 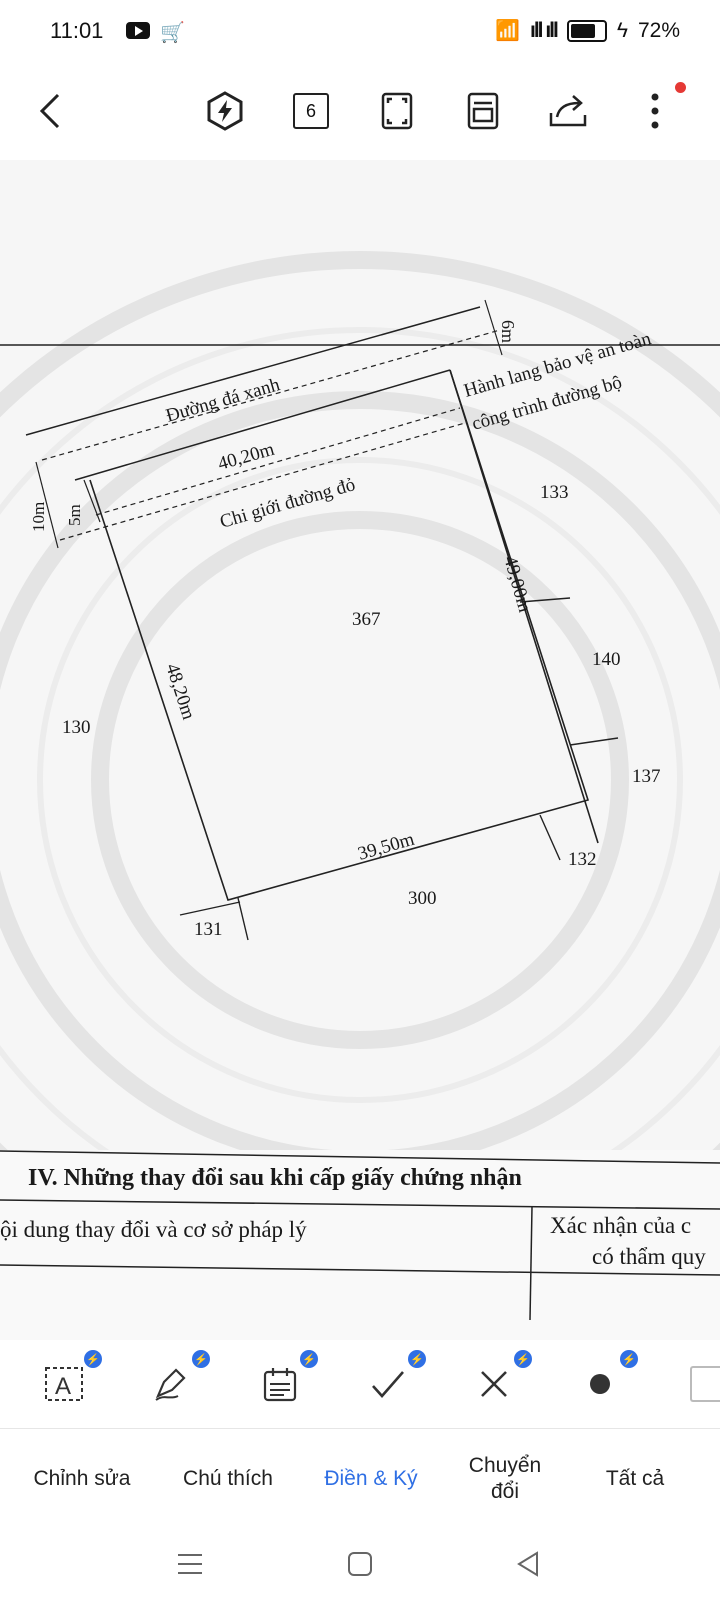 I want to click on date-tool-button: ⚡, so click(x=285, y=1380).